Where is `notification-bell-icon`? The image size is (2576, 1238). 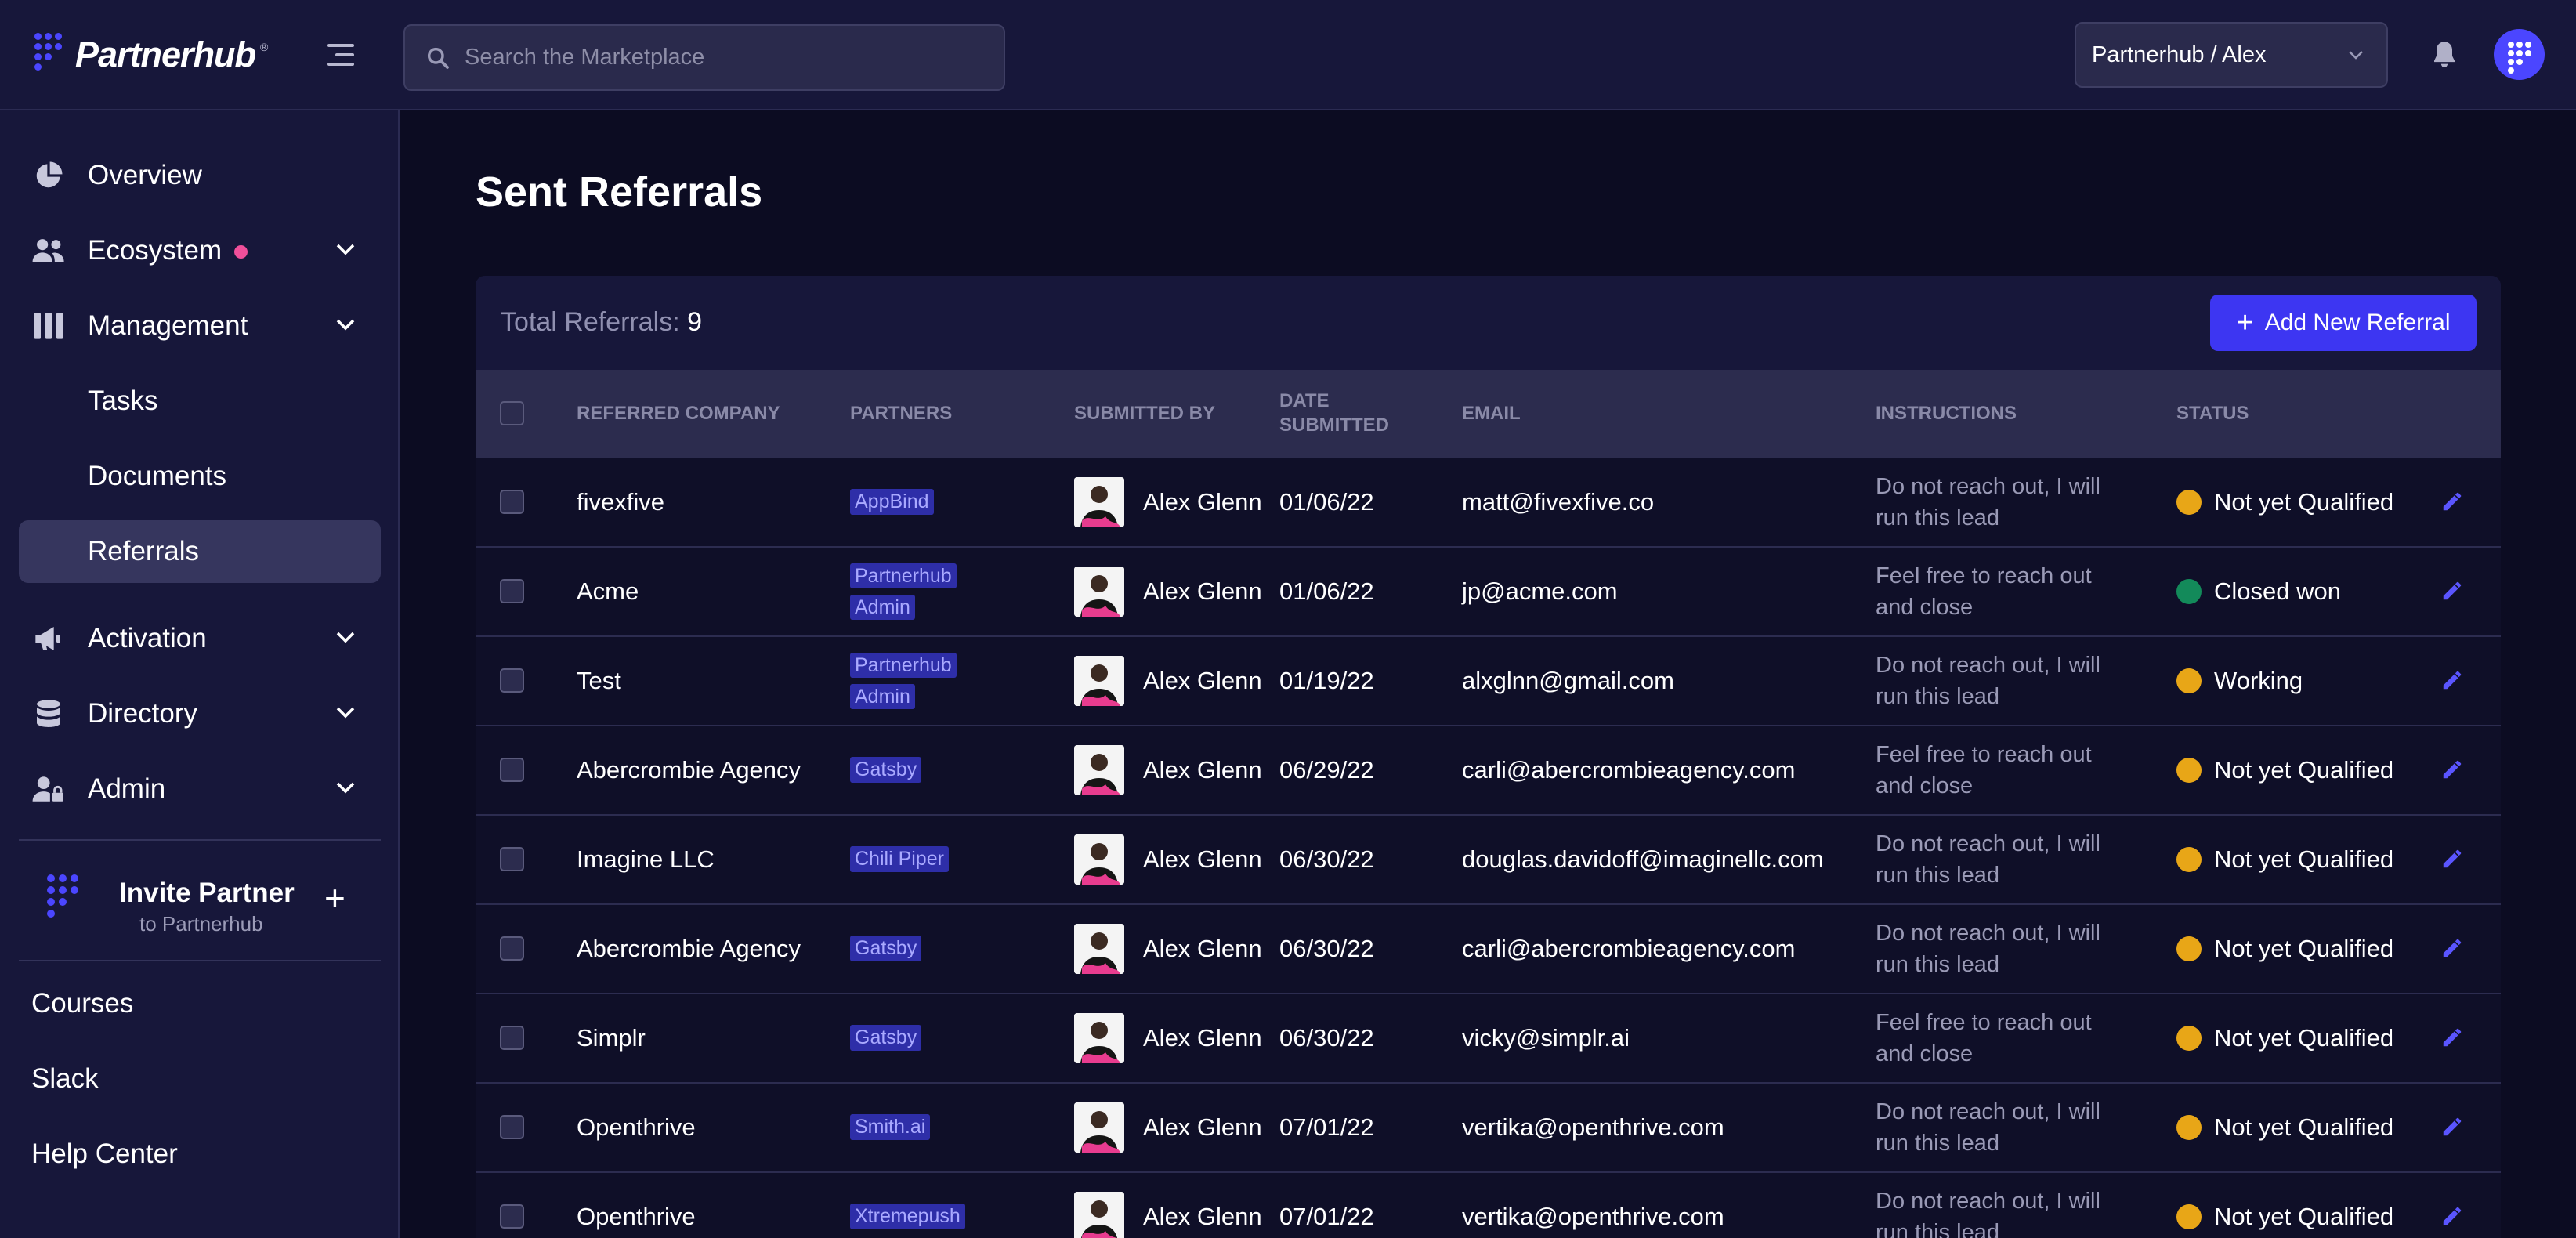 notification-bell-icon is located at coordinates (2444, 55).